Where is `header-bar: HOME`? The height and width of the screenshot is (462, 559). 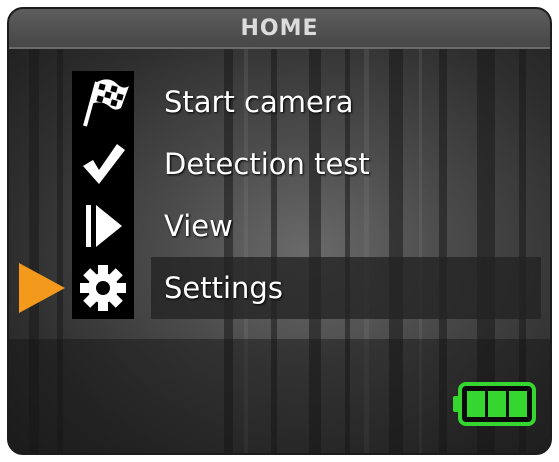 header-bar: HOME is located at coordinates (279, 29).